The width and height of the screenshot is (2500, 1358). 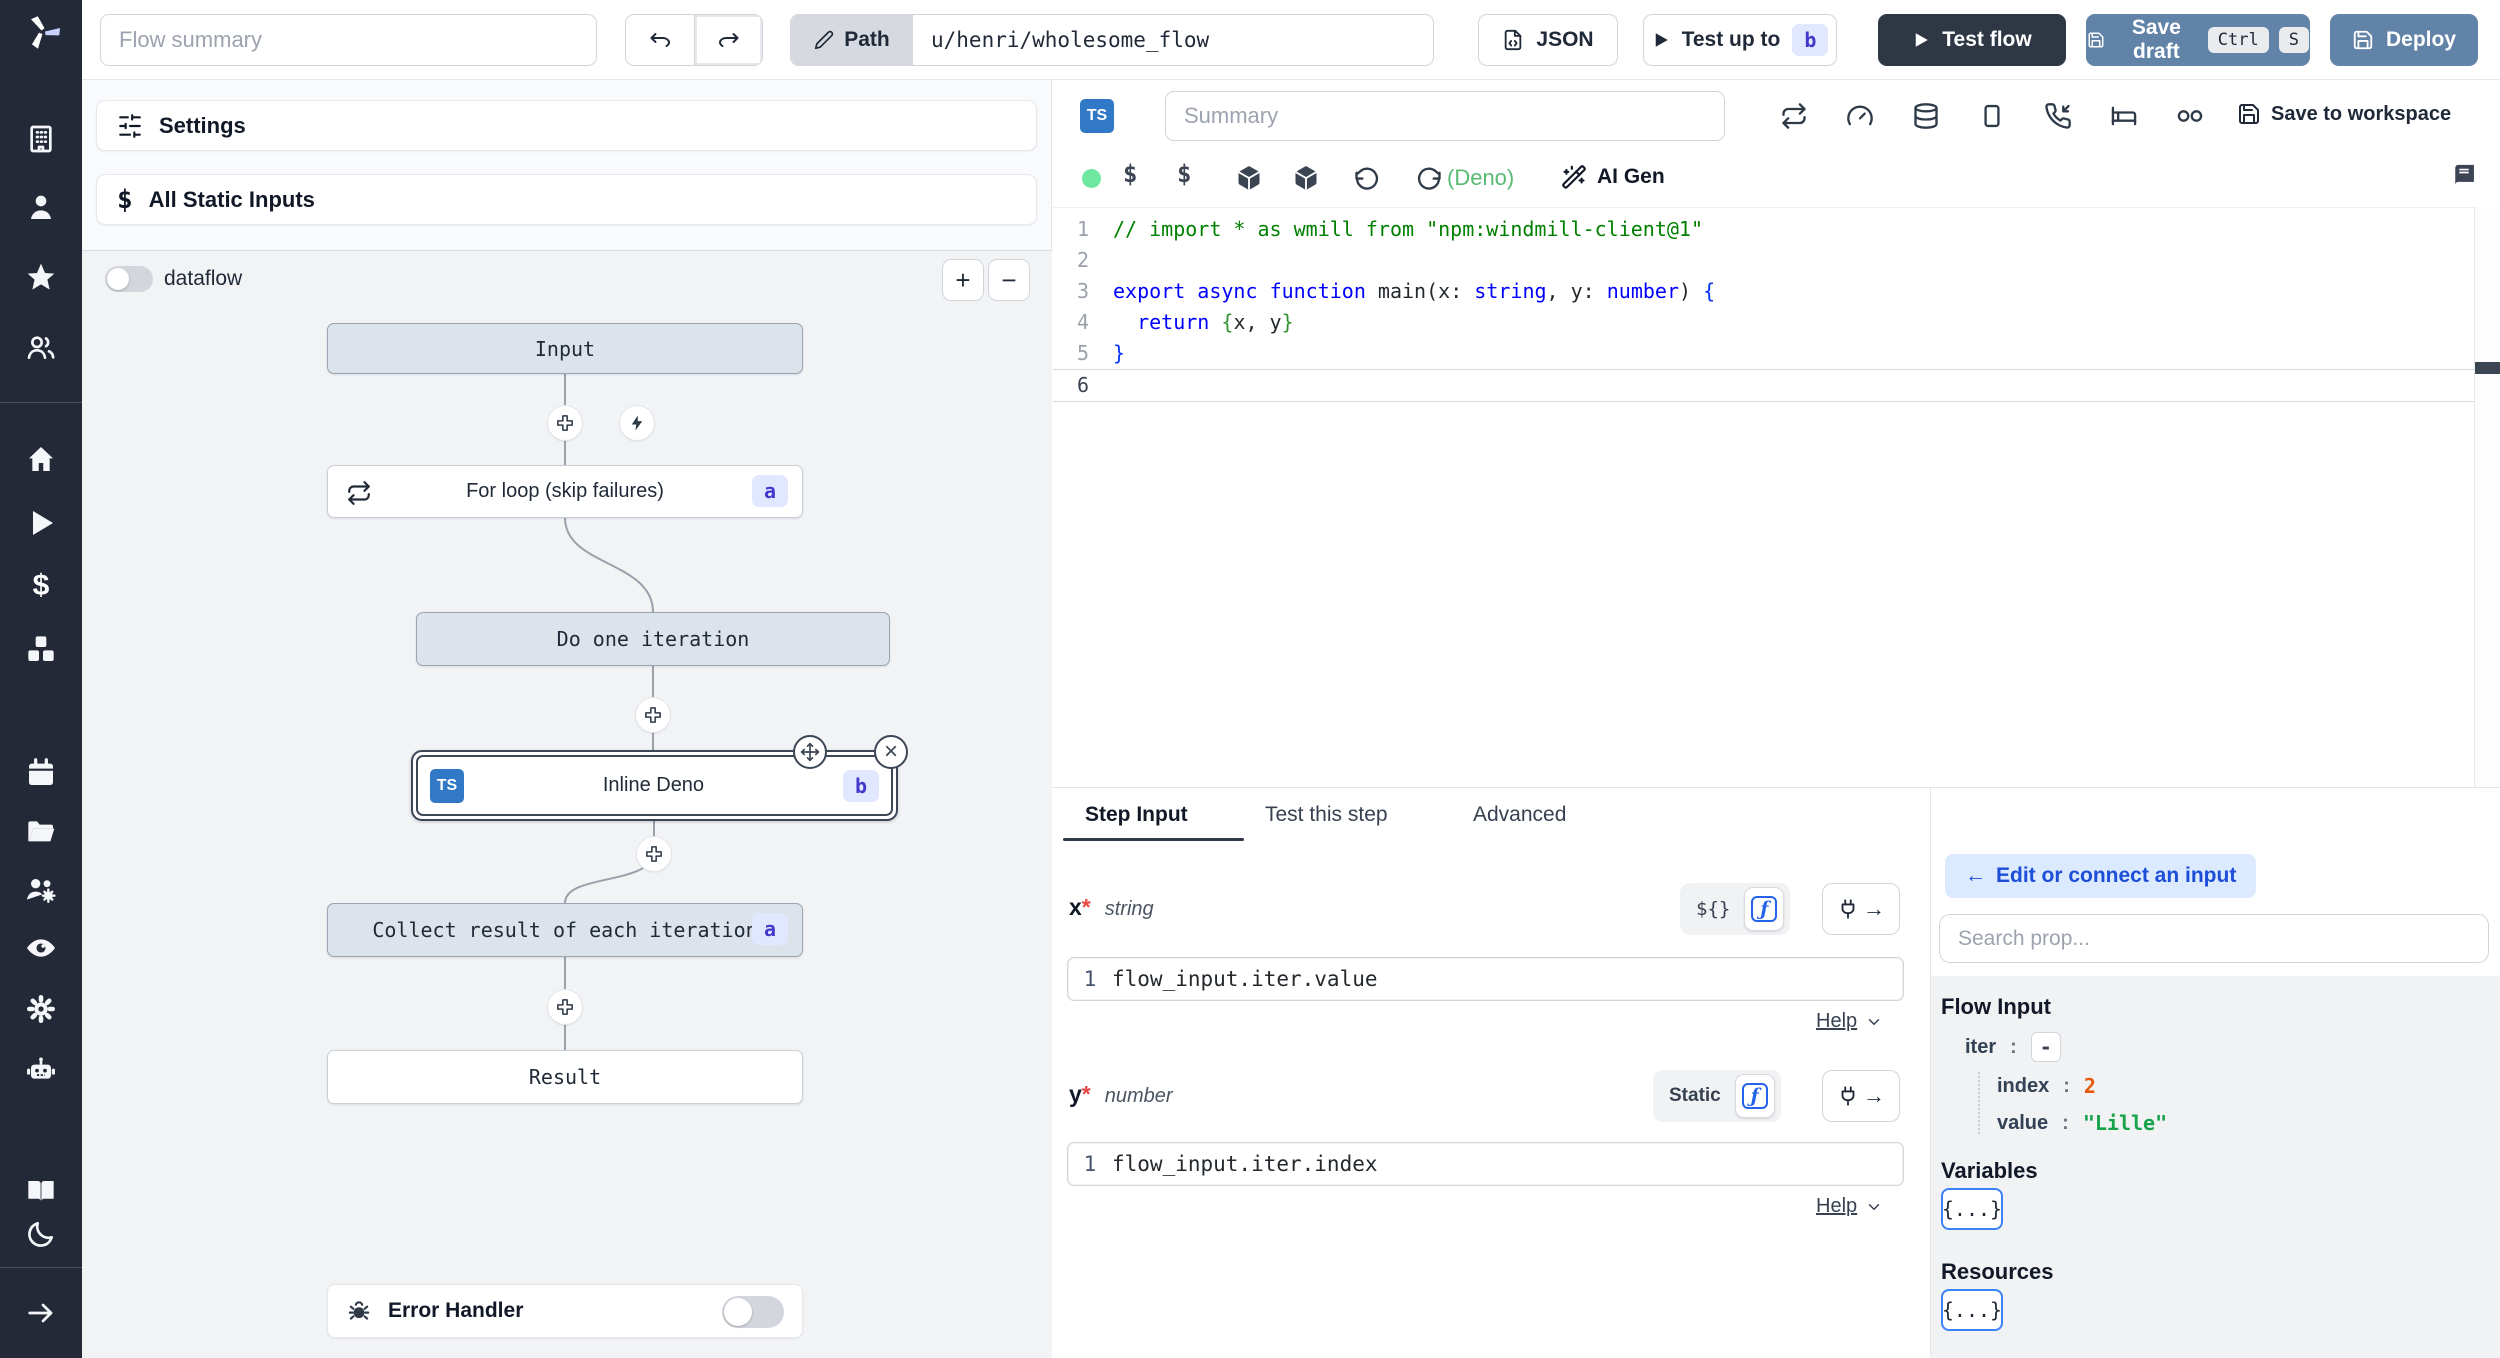 What do you see at coordinates (1861, 909) in the screenshot?
I see `x-connect-input-button: →` at bounding box center [1861, 909].